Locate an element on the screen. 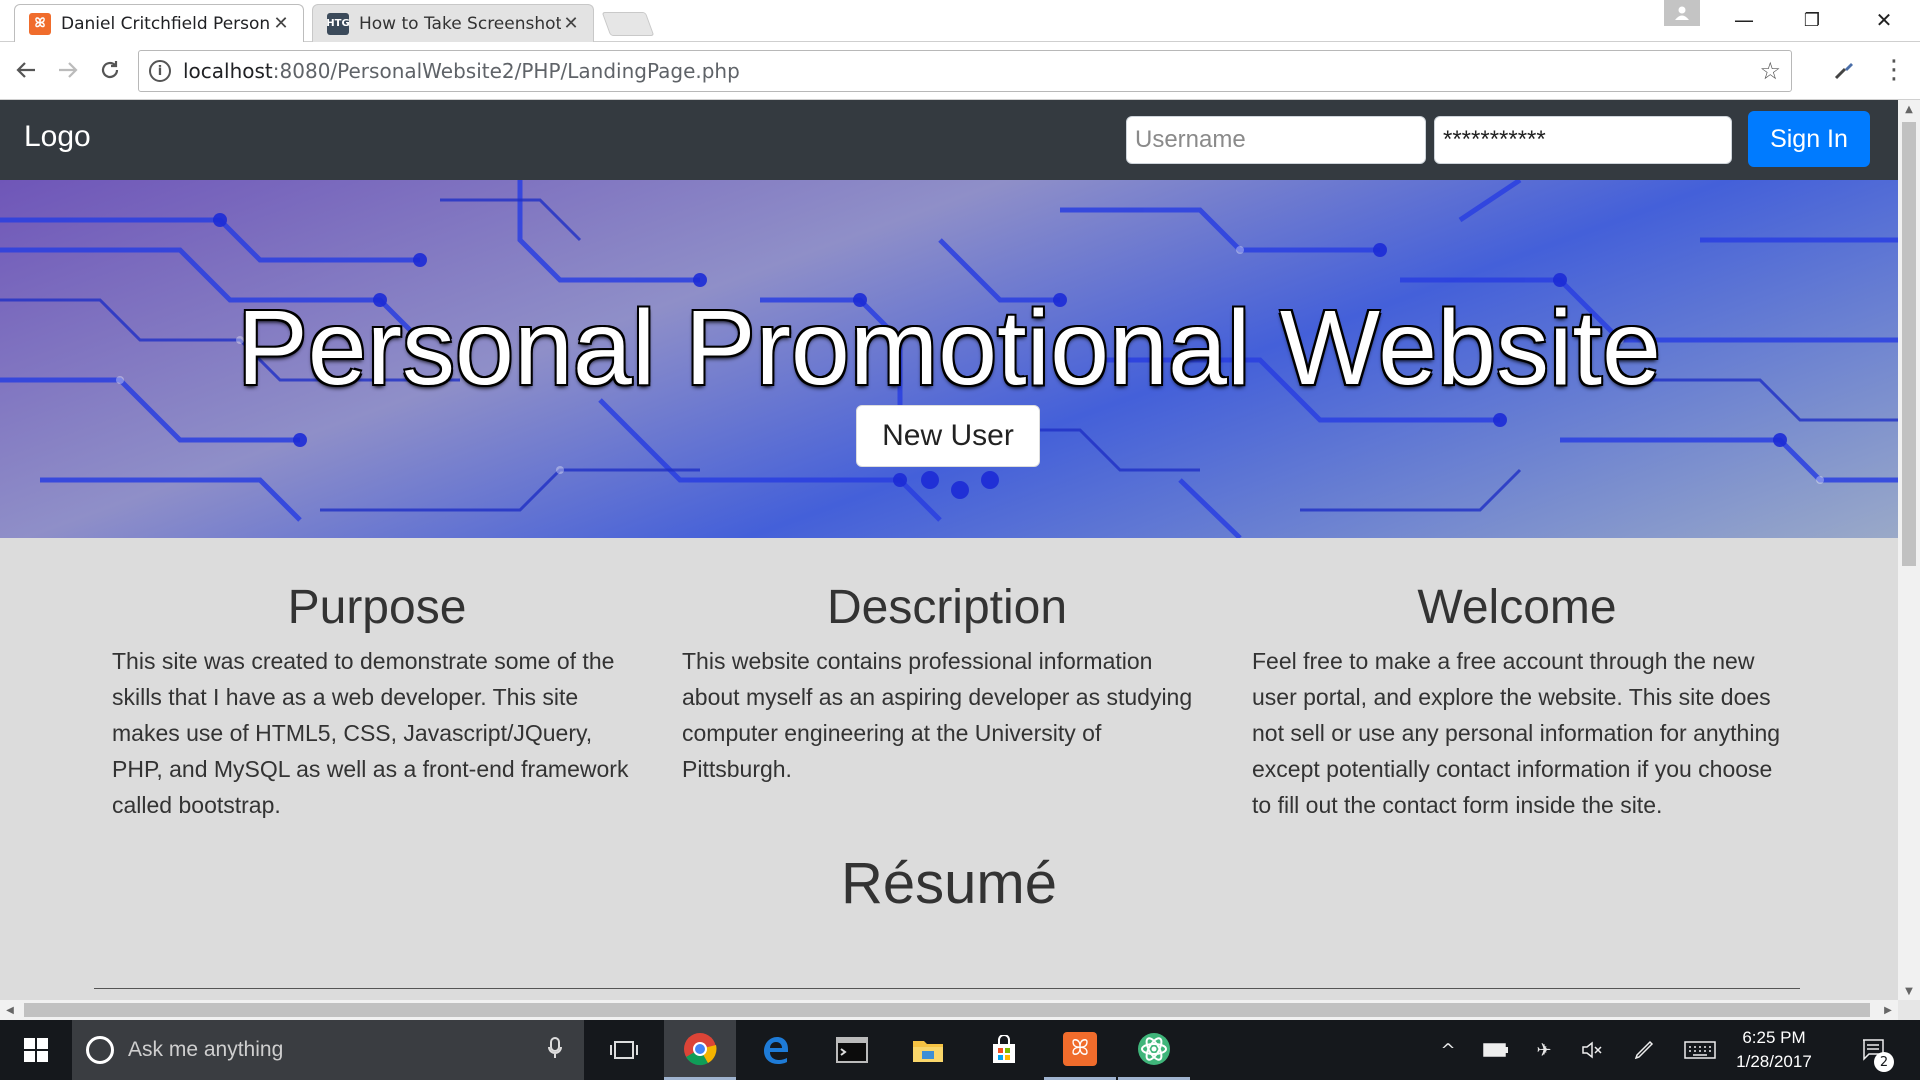 The height and width of the screenshot is (1080, 1920). clock-date: 1/28/2017 is located at coordinates (1774, 1061).